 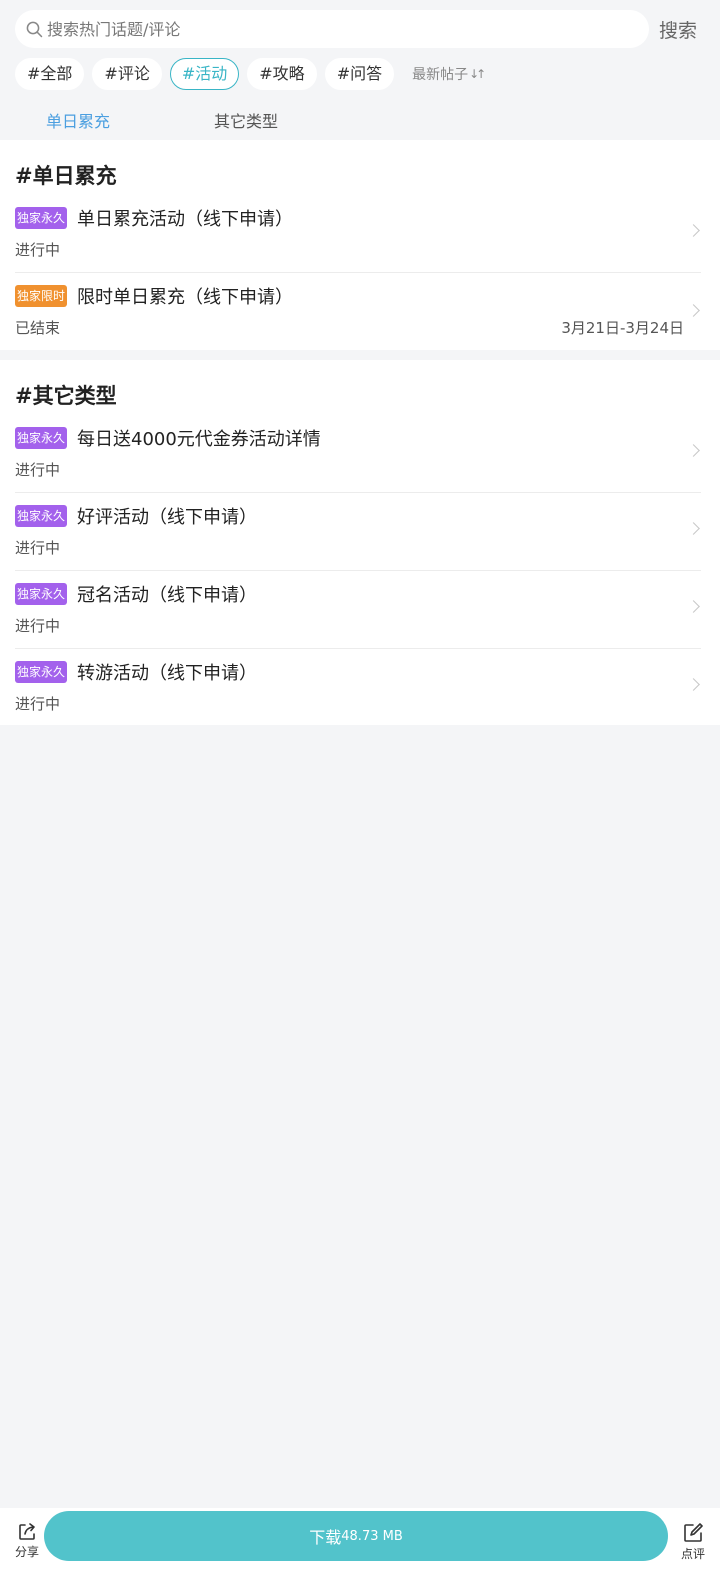 I want to click on item-badge: 独家限时, so click(x=41, y=296).